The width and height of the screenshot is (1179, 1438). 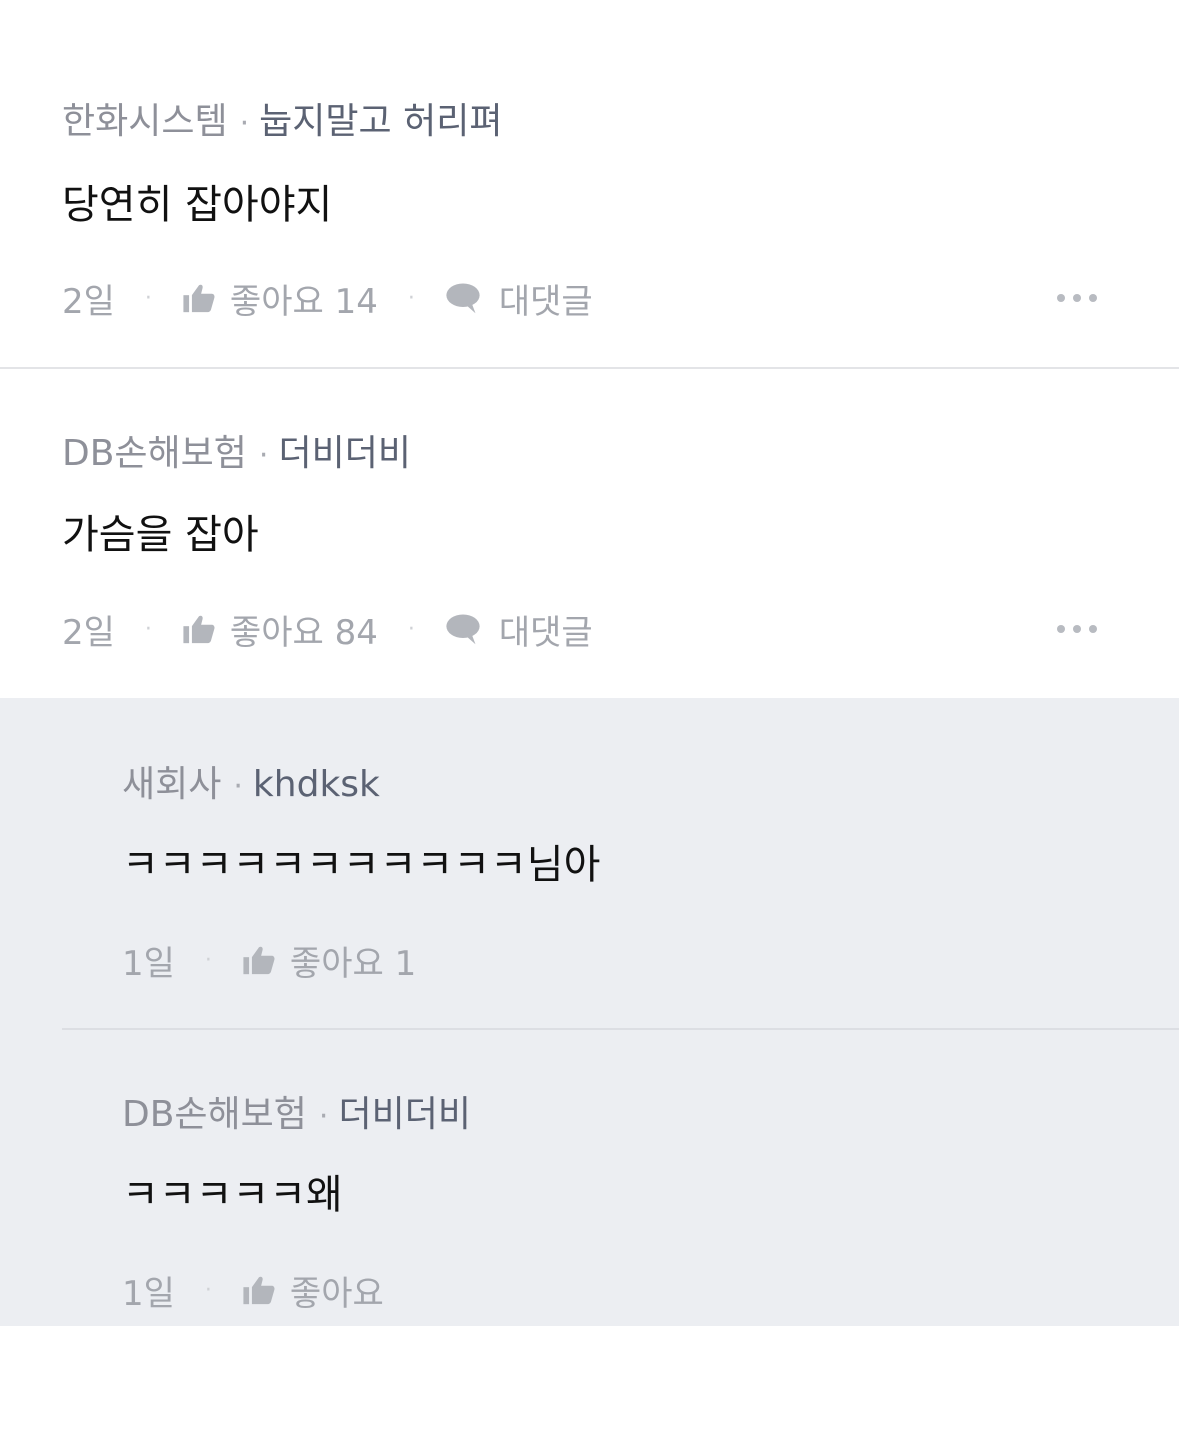 I want to click on comment-divider, so click(x=589, y=368).